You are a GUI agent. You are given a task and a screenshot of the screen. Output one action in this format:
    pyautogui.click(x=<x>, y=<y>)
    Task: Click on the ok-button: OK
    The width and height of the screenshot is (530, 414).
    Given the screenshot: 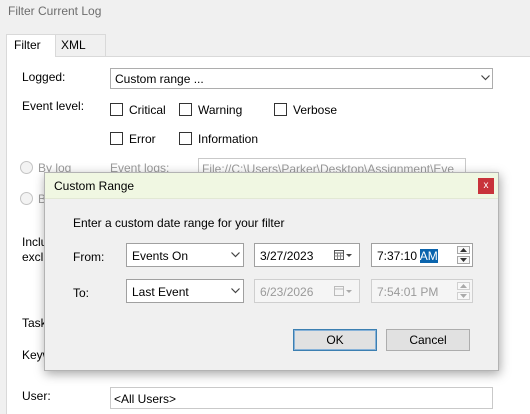 What is the action you would take?
    pyautogui.click(x=335, y=340)
    